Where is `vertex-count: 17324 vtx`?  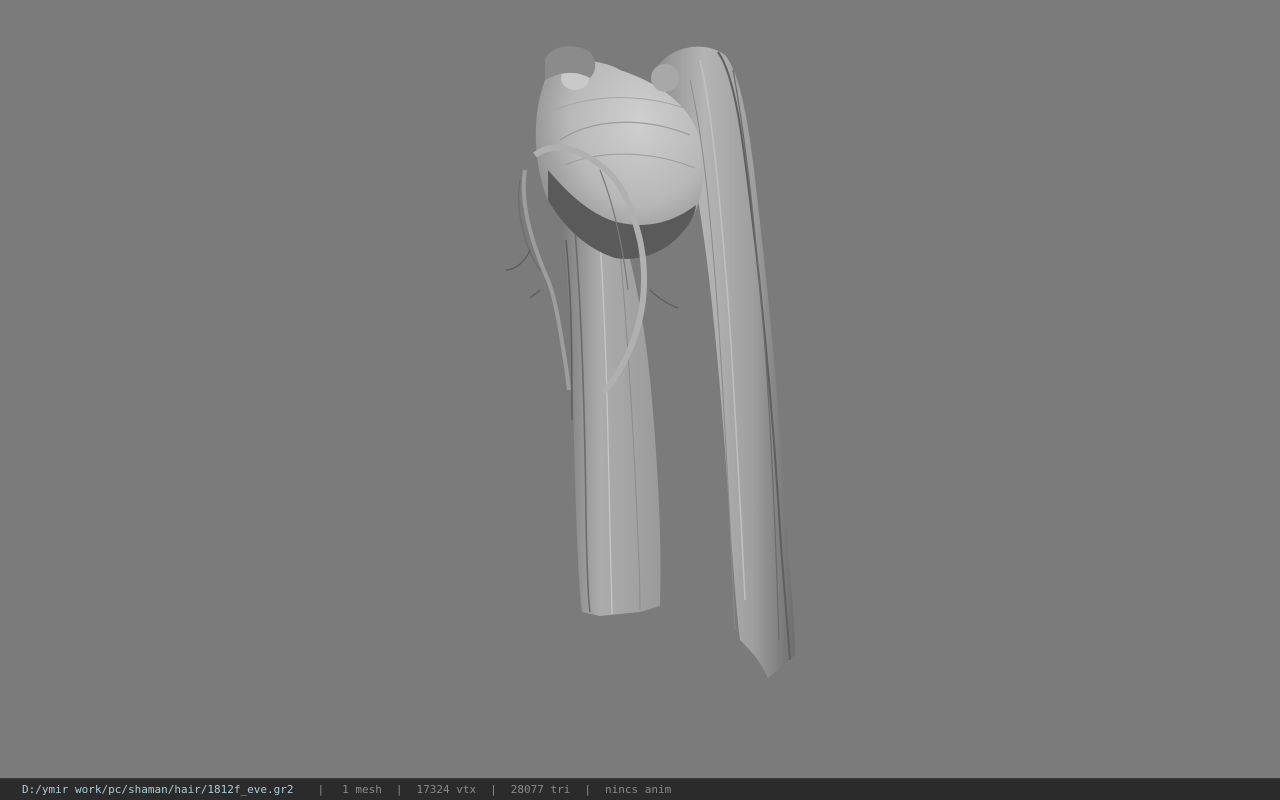 vertex-count: 17324 vtx is located at coordinates (446, 789).